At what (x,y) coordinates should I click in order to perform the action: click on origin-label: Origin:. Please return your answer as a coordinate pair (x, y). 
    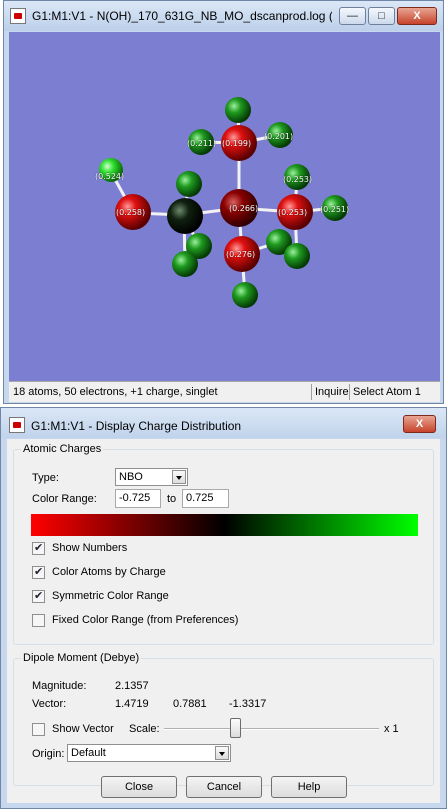
    Looking at the image, I should click on (48, 754).